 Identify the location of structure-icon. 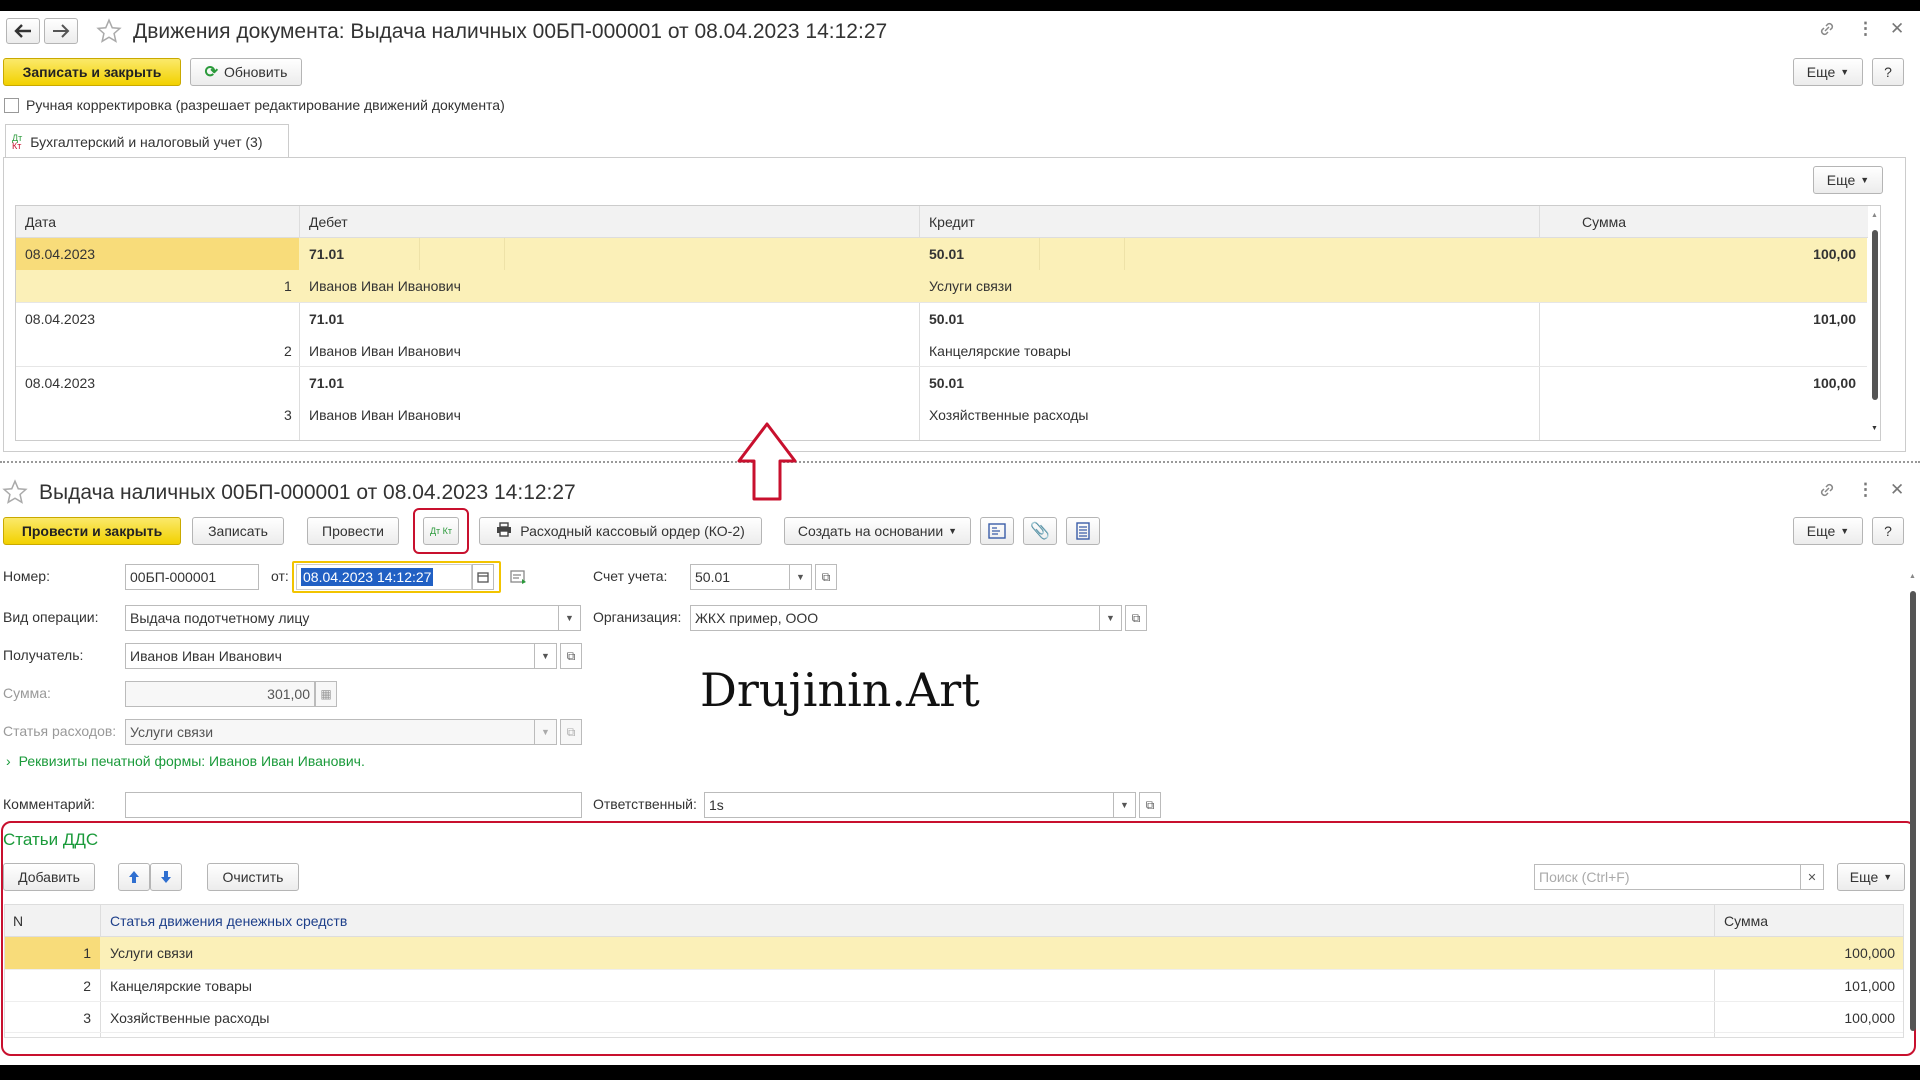
(997, 531).